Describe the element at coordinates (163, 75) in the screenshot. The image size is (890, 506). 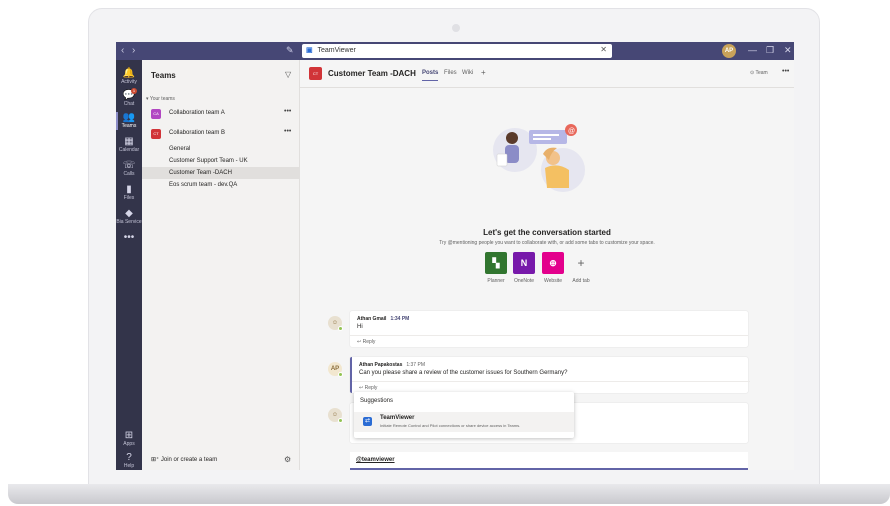
I see `teams-title: Teams` at that location.